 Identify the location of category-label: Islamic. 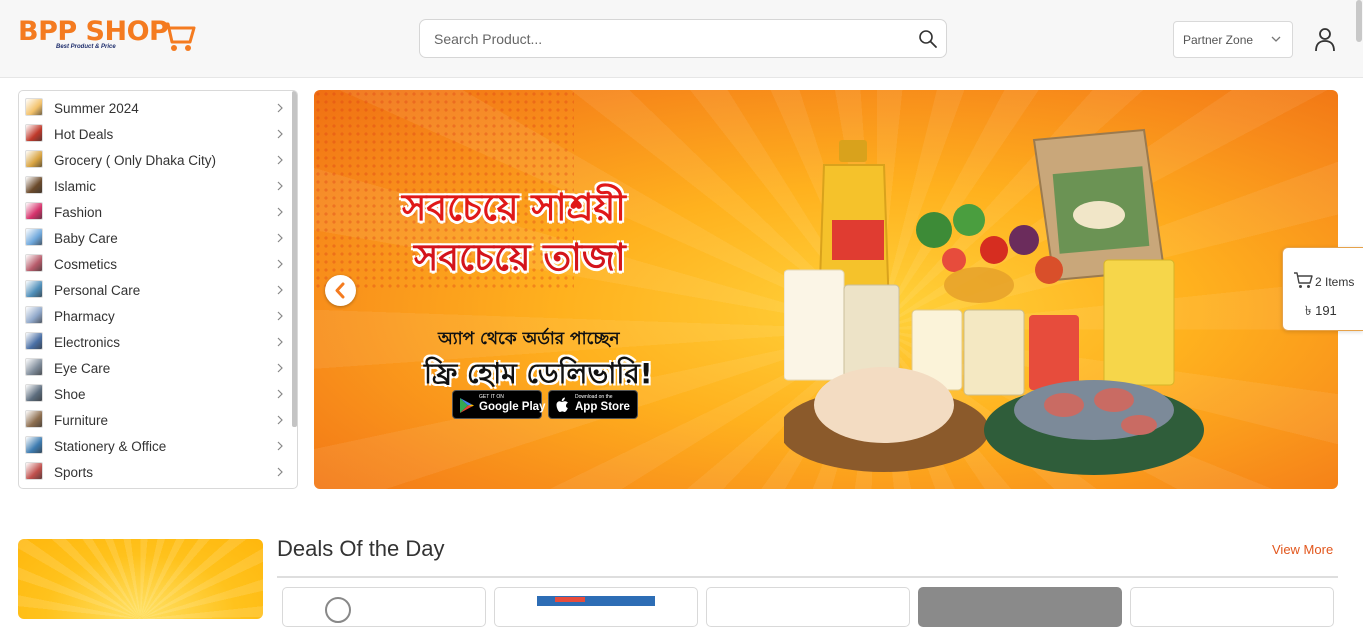
(75, 186).